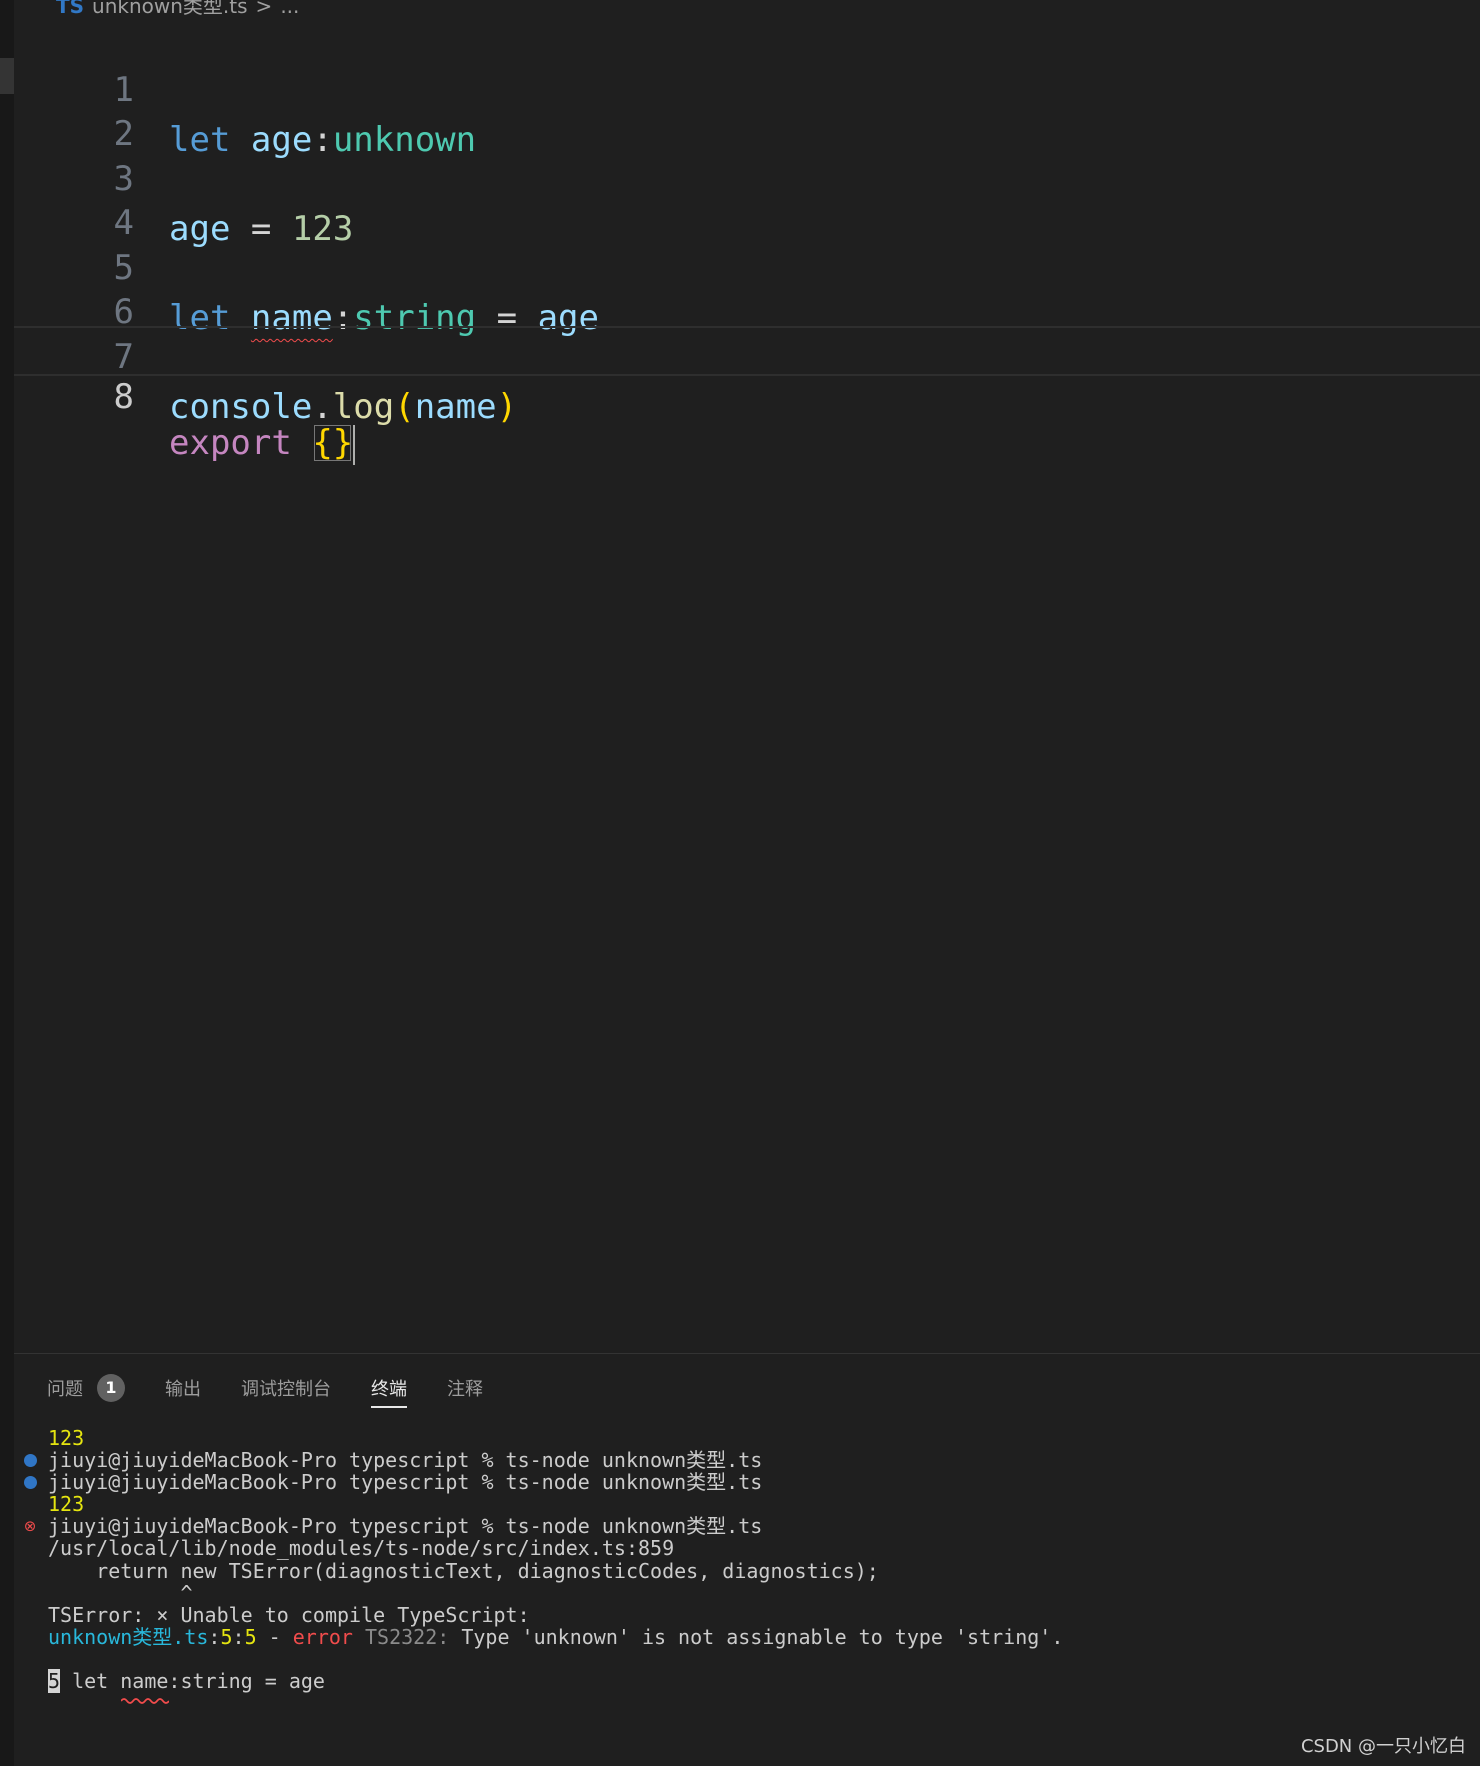 This screenshot has width=1480, height=1766. I want to click on problems-count-badge: 1, so click(111, 1388).